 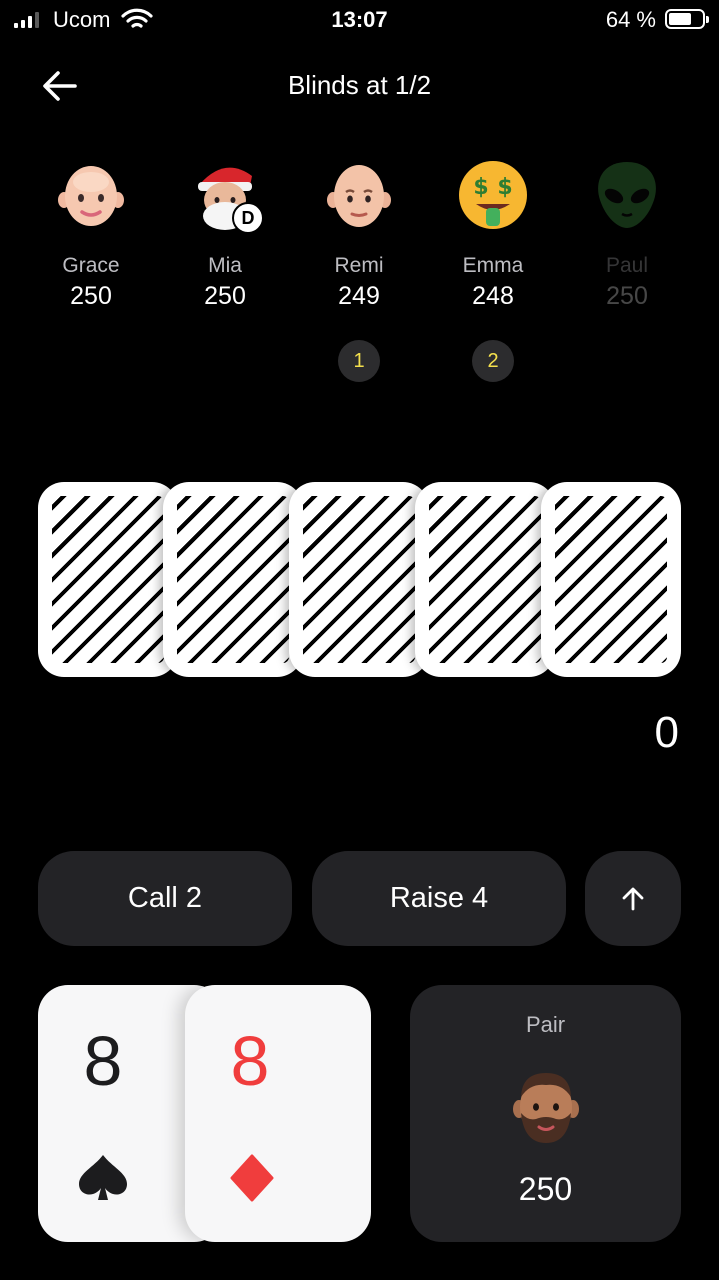 I want to click on call-button: Call 2, so click(x=165, y=898).